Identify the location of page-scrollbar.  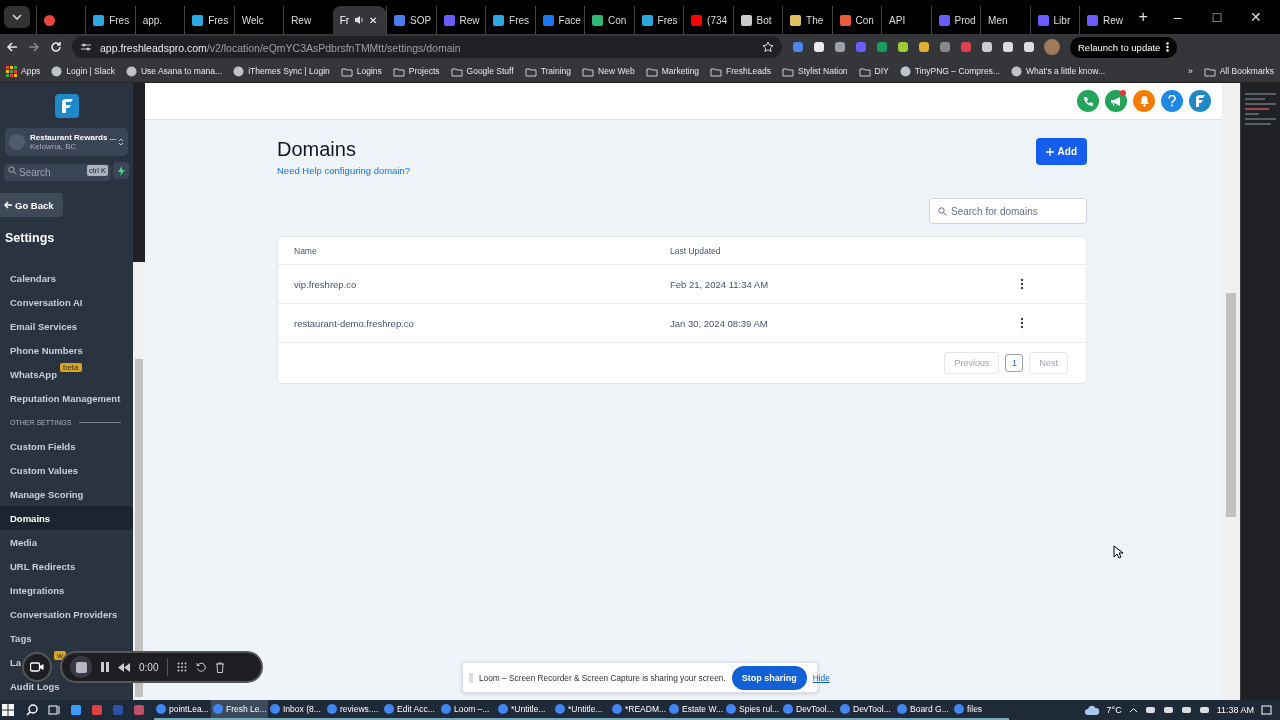
(1231, 391).